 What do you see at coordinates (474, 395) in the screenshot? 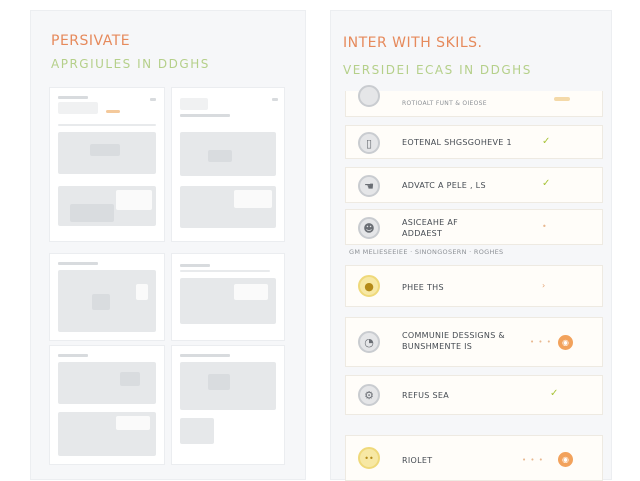
I see `skill-item-6: ⚙ REFUS SEA ✓` at bounding box center [474, 395].